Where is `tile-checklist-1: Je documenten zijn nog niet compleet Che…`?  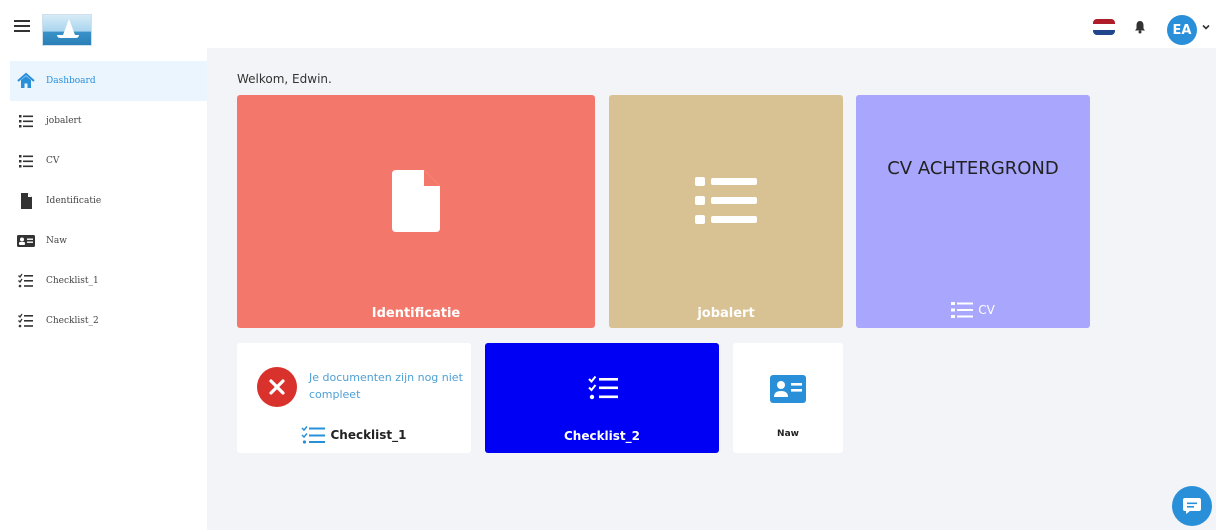 tile-checklist-1: Je documenten zijn nog niet compleet Che… is located at coordinates (354, 398).